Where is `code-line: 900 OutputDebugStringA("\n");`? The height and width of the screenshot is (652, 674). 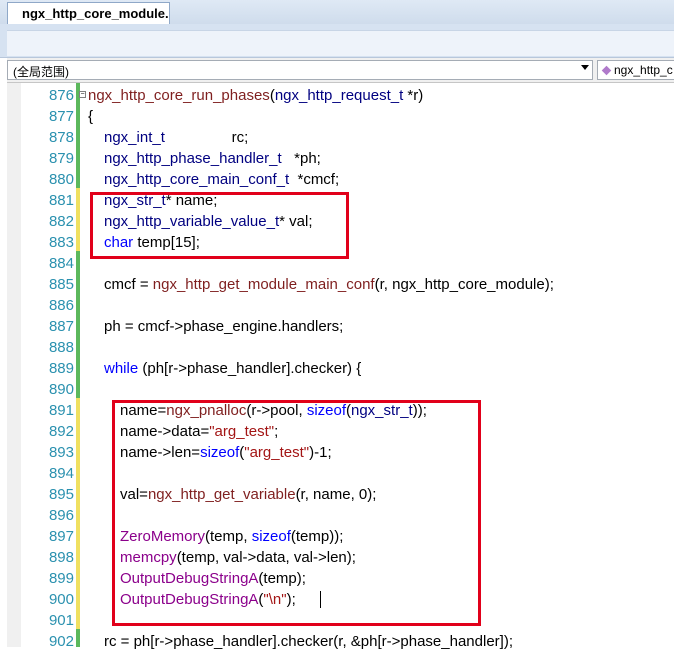
code-line: 900 OutputDebugStringA("\n"); is located at coordinates (337, 599).